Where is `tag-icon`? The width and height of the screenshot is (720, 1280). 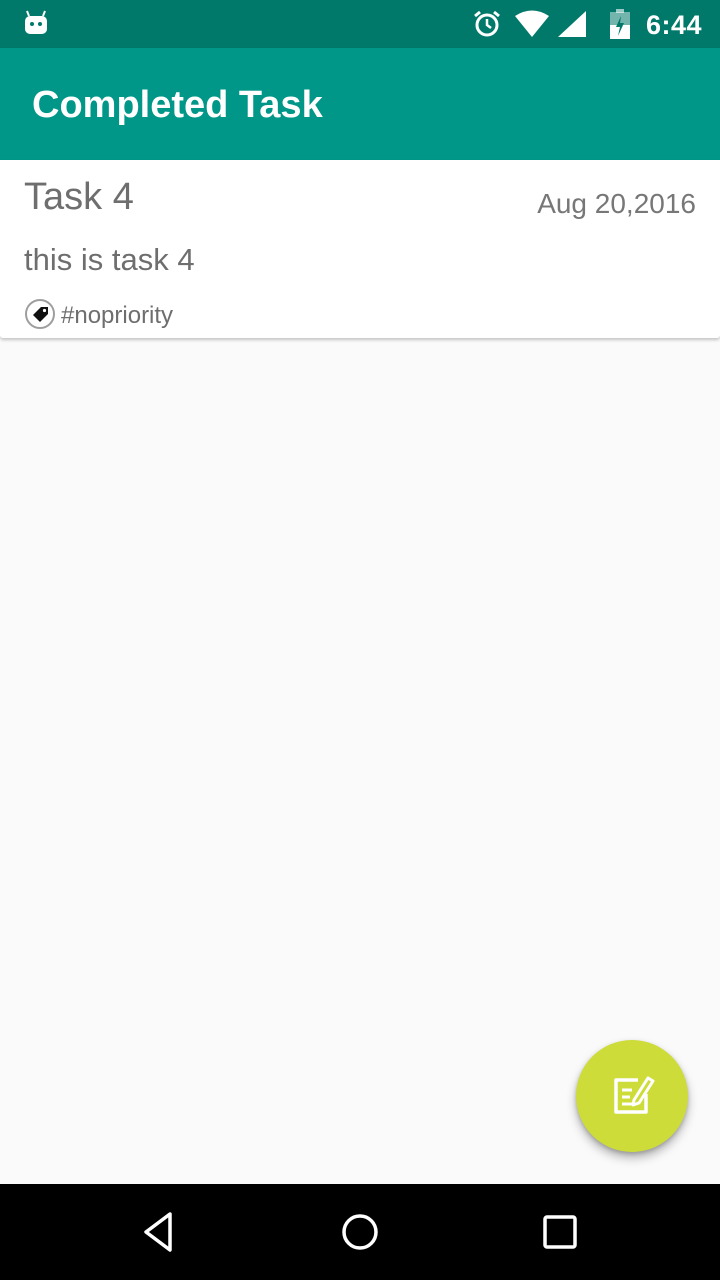 tag-icon is located at coordinates (40, 314).